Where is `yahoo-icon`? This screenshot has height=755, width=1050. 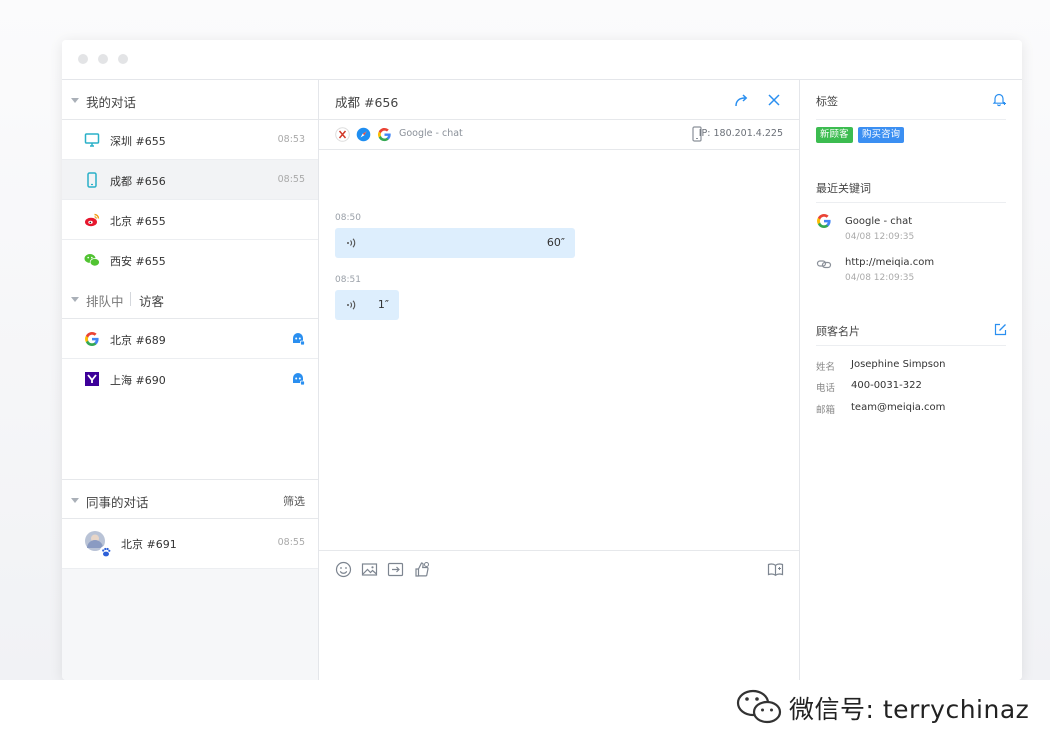 yahoo-icon is located at coordinates (92, 379).